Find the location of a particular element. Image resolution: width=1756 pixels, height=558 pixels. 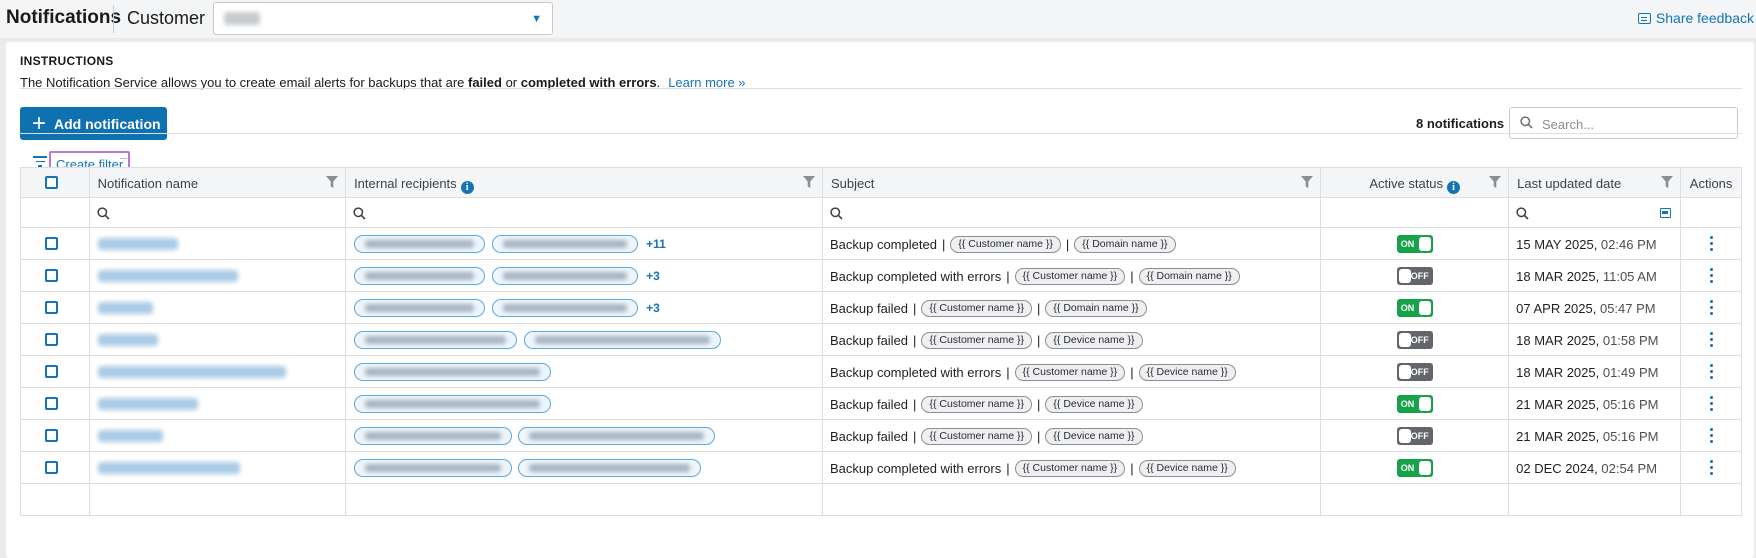

select-all-checkbox is located at coordinates (51, 182).